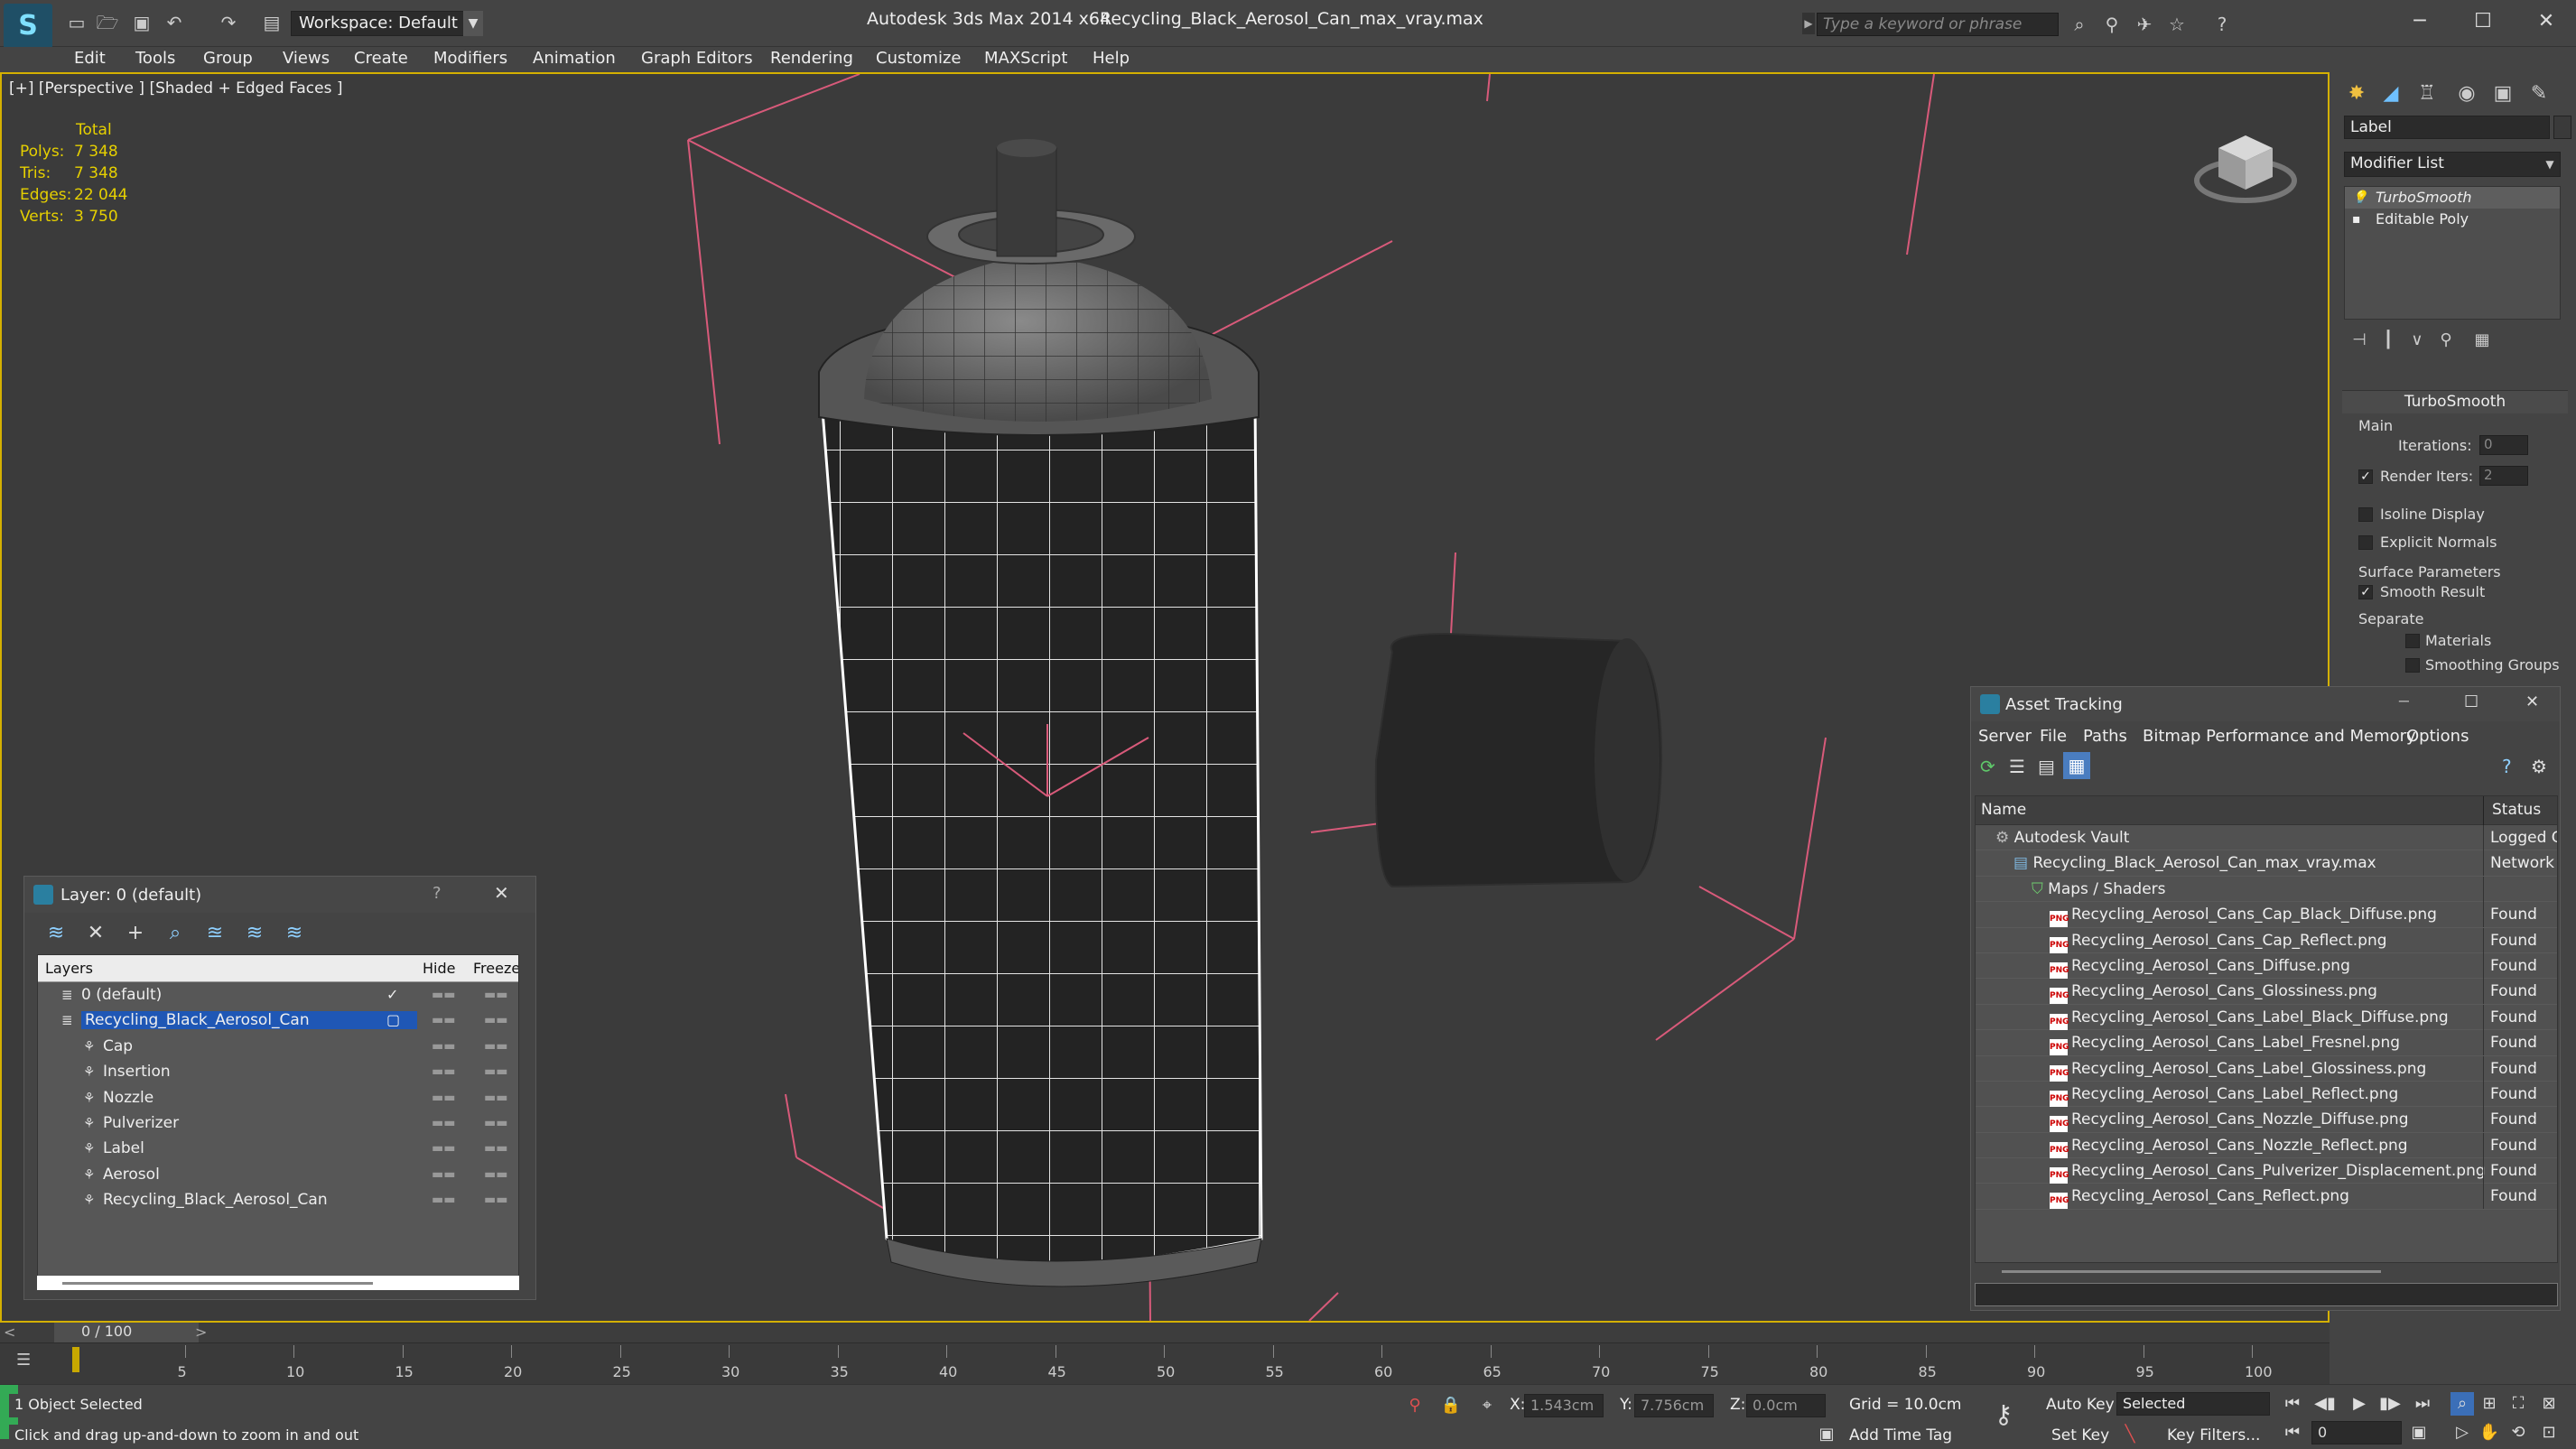 The image size is (2576, 1449). I want to click on isolate-selection-icon: ⚲, so click(1415, 1405).